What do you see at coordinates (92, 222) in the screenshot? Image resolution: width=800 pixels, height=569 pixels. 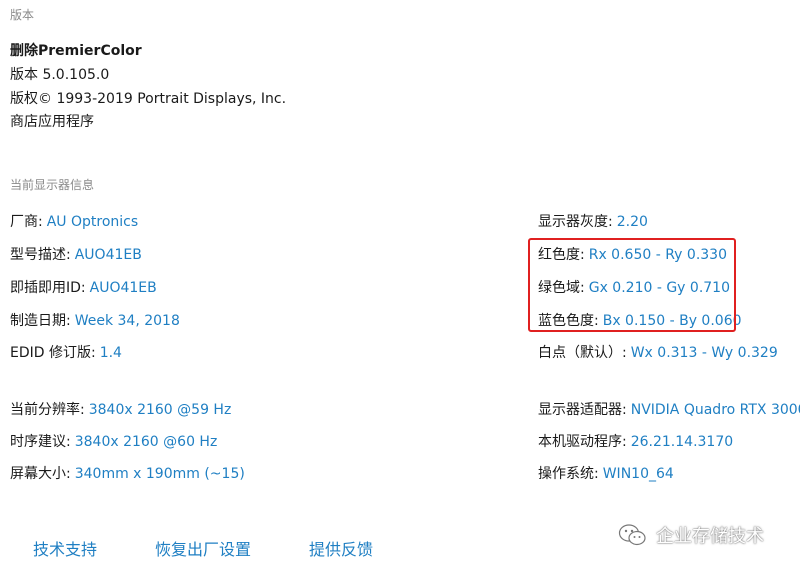 I see `info-value: AU Optronics` at bounding box center [92, 222].